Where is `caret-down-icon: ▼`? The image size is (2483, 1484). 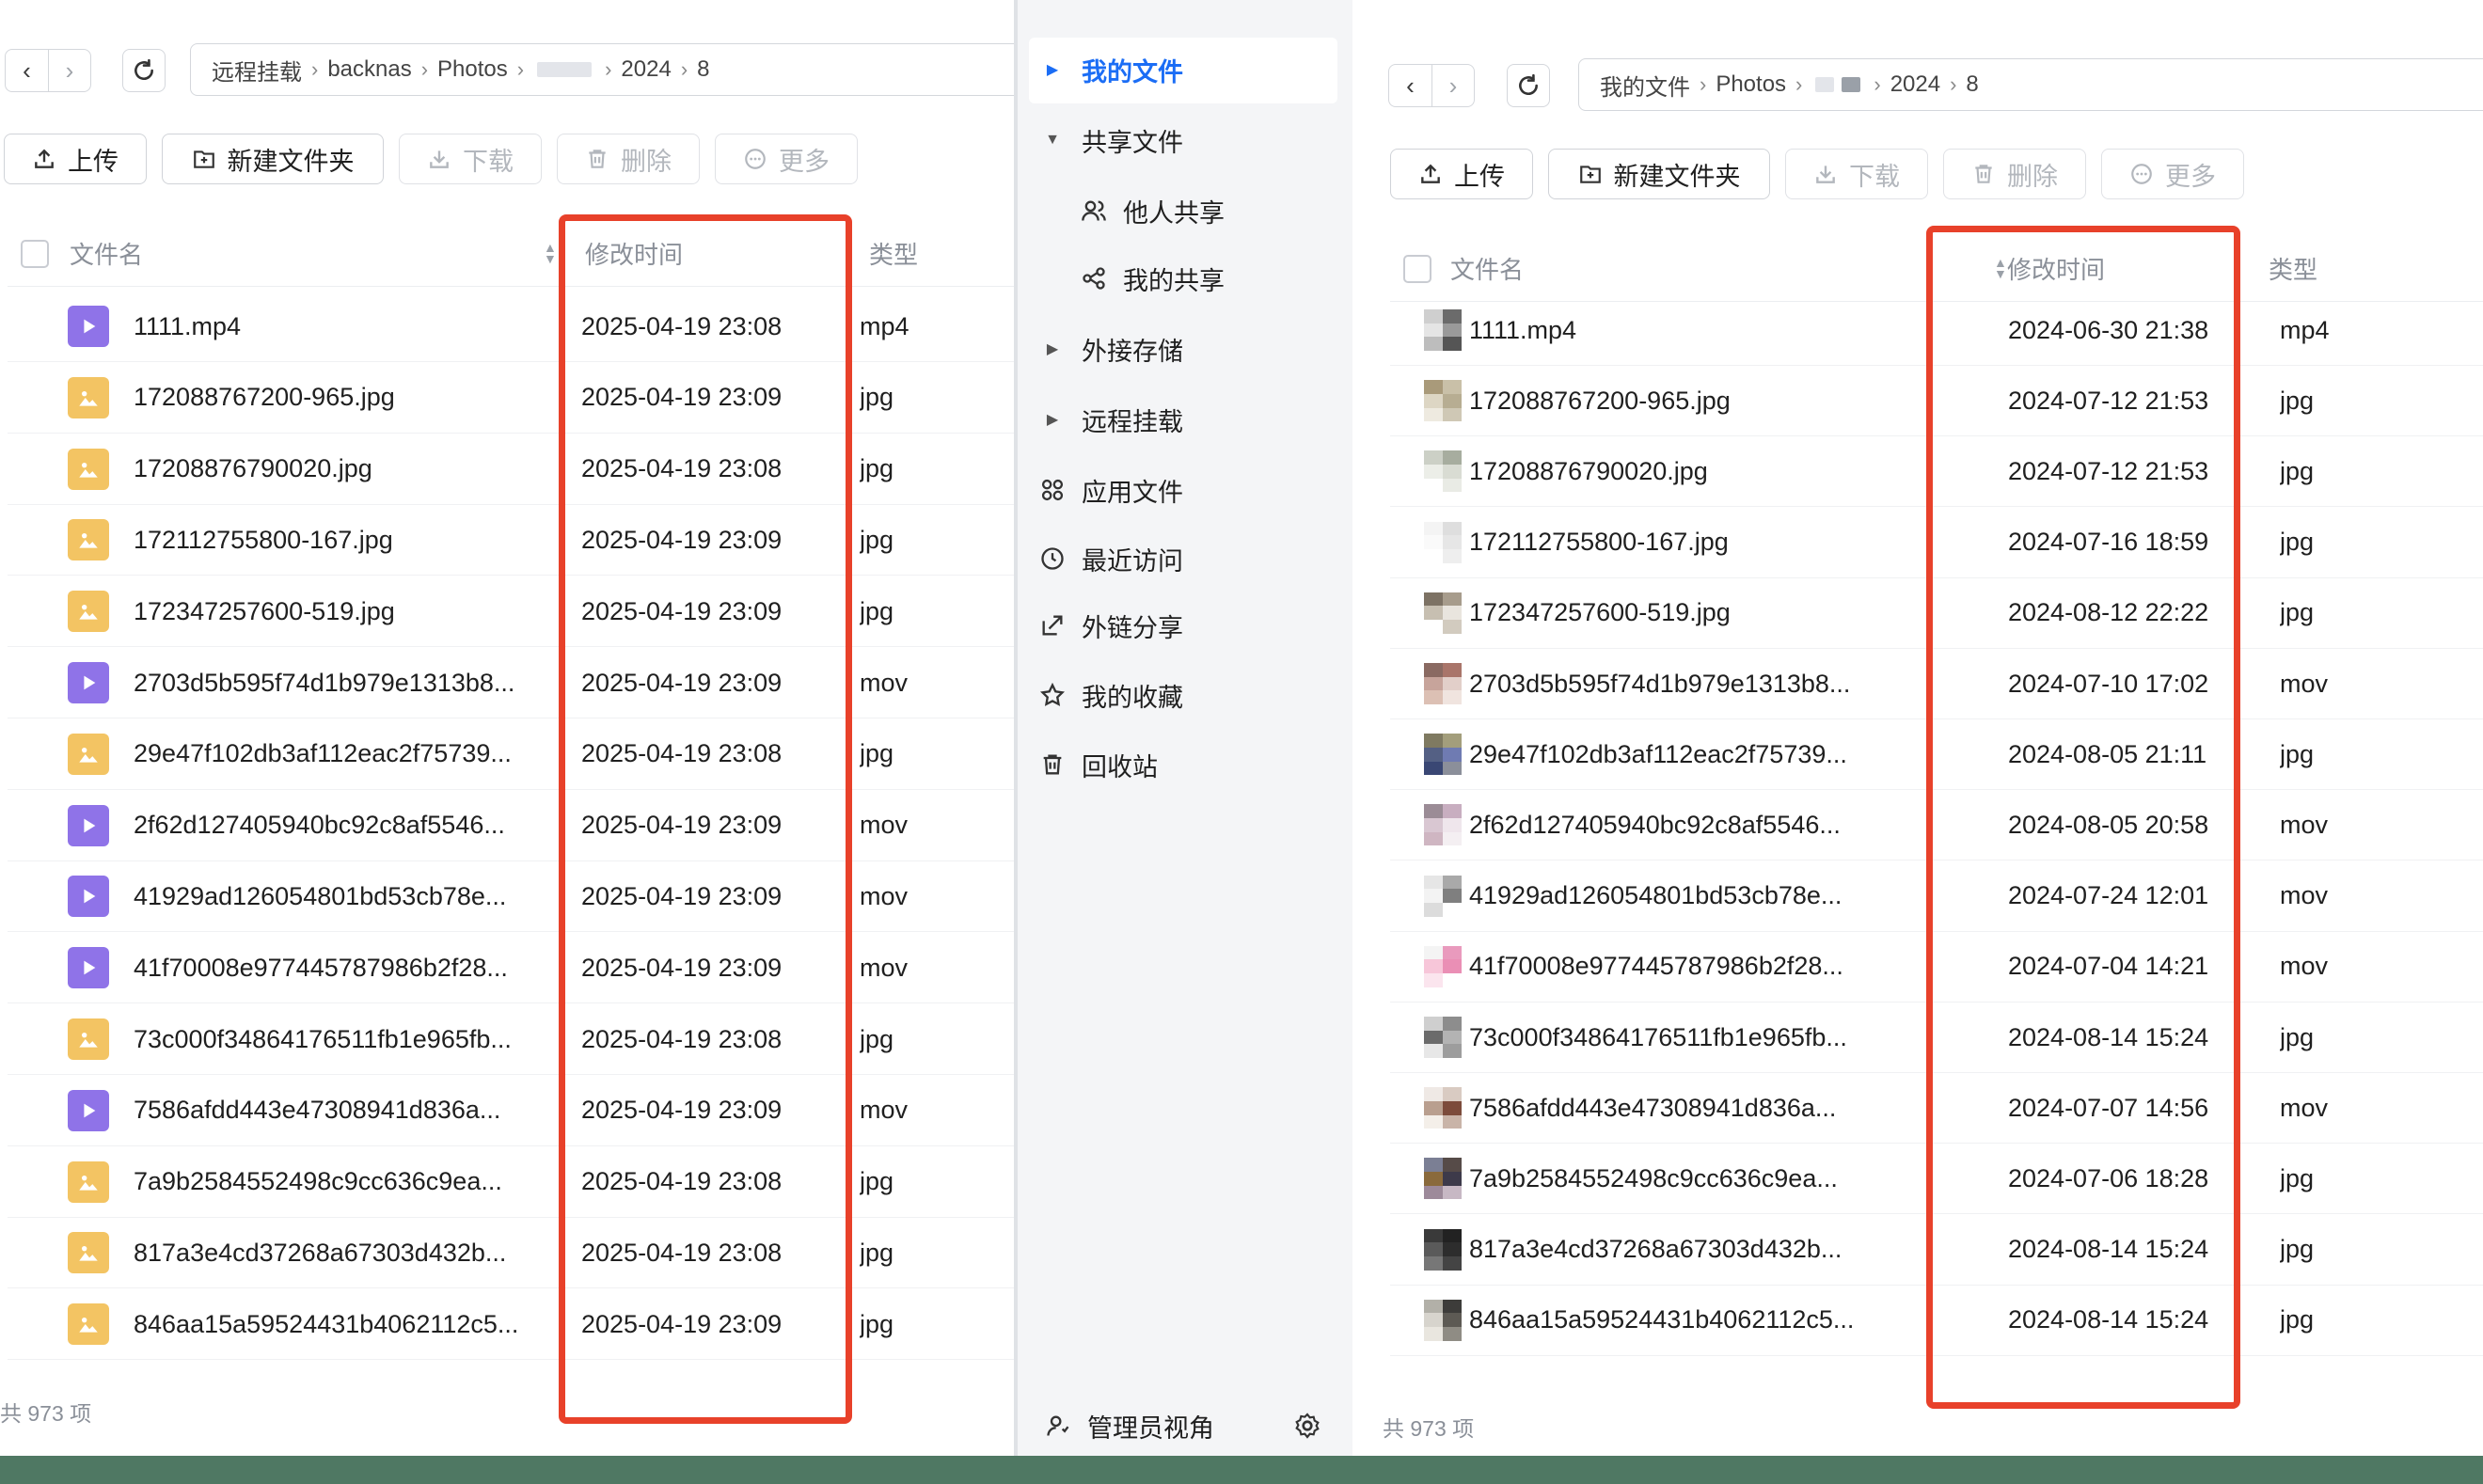
caret-down-icon: ▼ is located at coordinates (1052, 140).